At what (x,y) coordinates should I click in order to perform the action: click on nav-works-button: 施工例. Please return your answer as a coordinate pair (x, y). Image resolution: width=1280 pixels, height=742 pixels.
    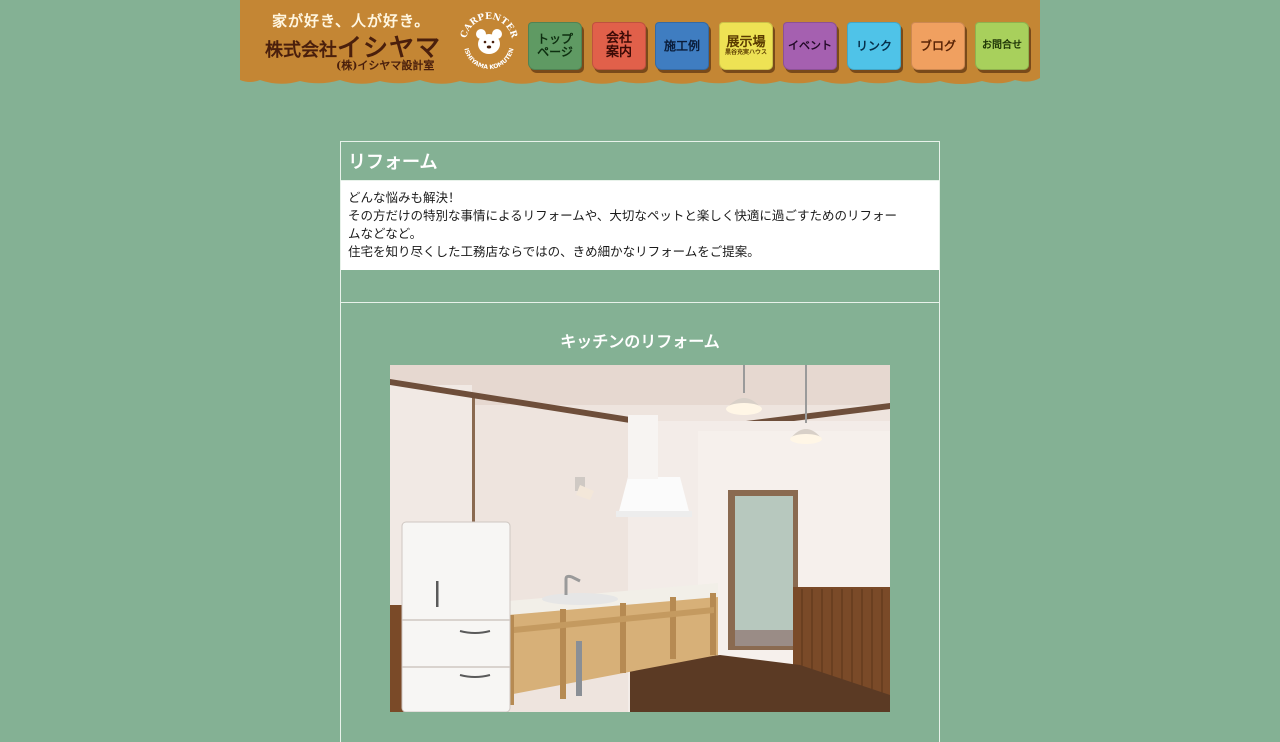
    Looking at the image, I should click on (682, 46).